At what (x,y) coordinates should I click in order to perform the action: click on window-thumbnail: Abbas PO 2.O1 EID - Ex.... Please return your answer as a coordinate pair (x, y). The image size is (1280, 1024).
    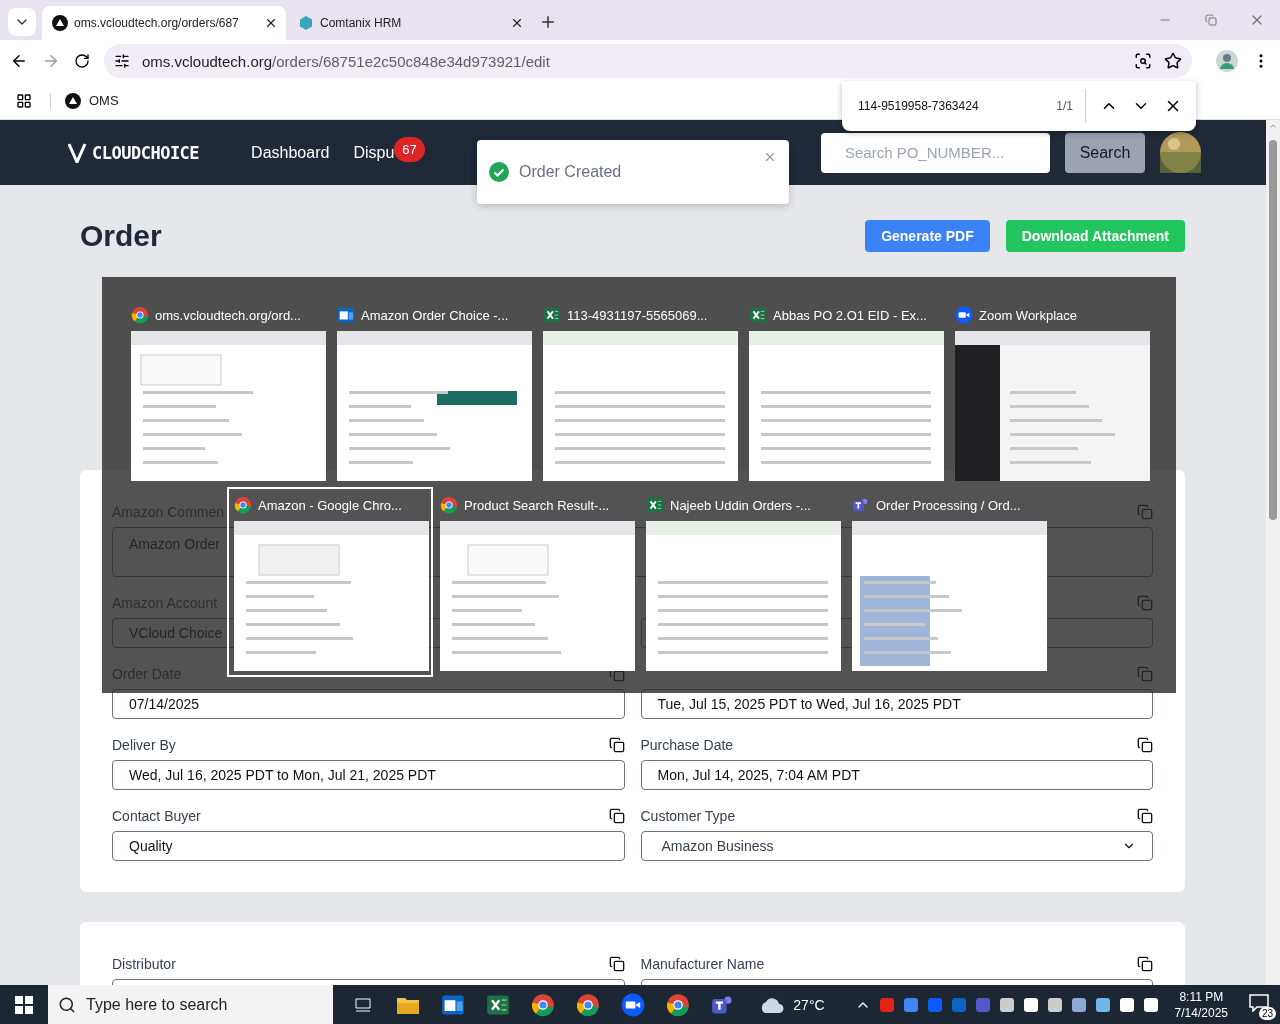
    Looking at the image, I should click on (845, 392).